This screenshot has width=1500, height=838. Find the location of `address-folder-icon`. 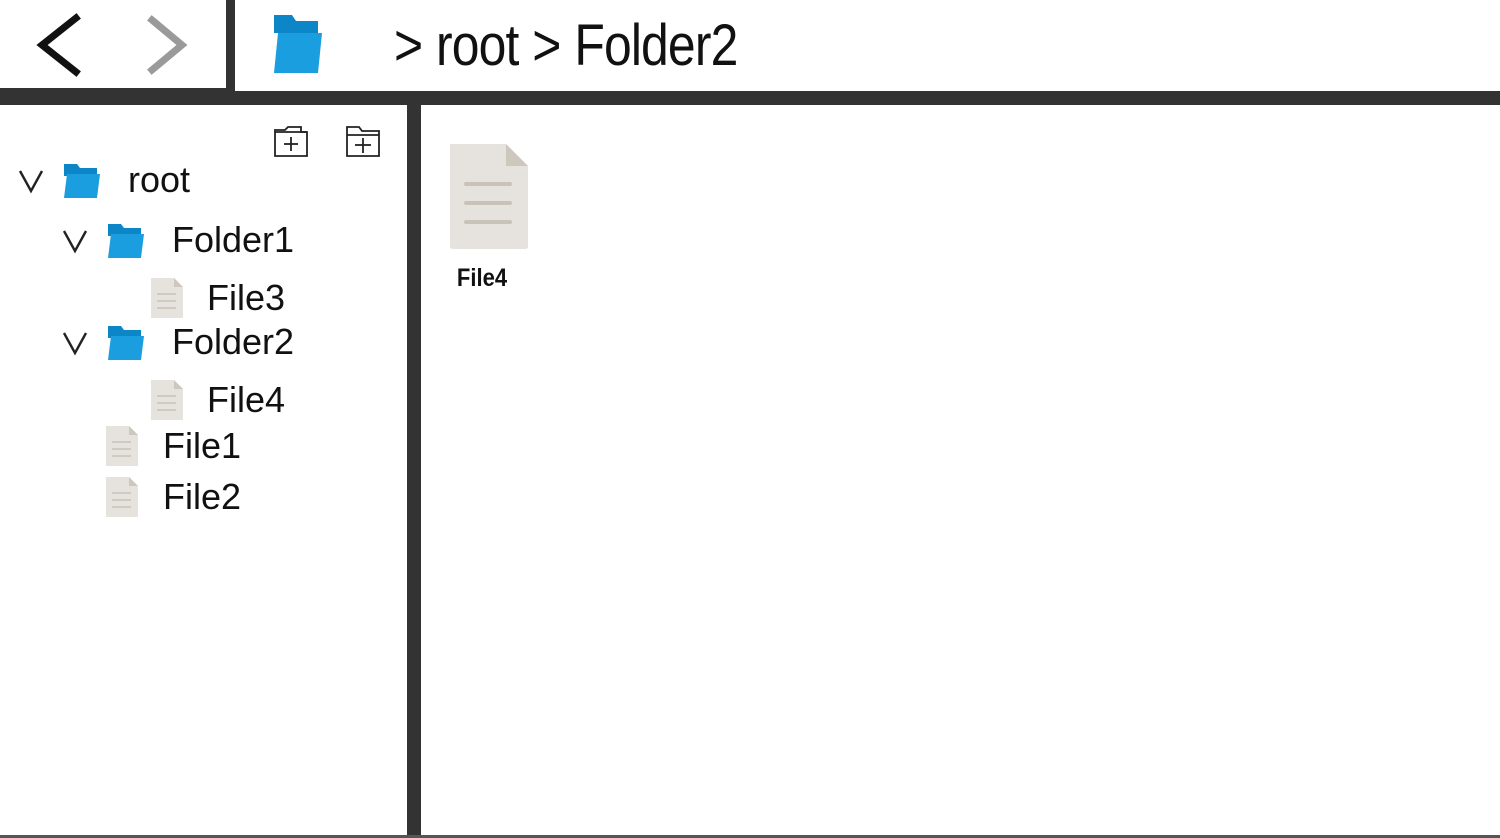

address-folder-icon is located at coordinates (298, 44).